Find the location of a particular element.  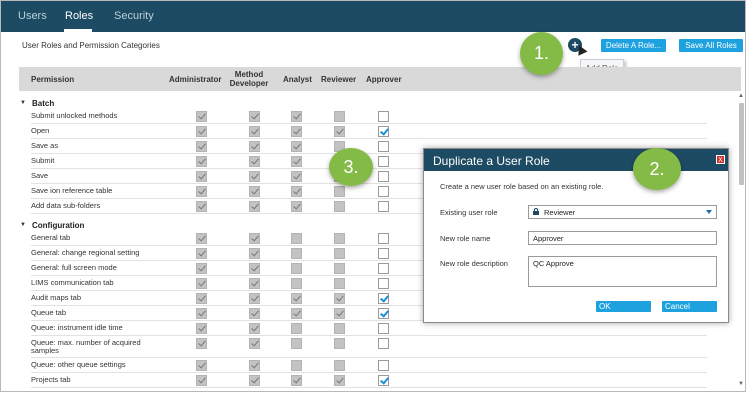

permission-row: Queue: max. number of acquired samples is located at coordinates (369, 347).